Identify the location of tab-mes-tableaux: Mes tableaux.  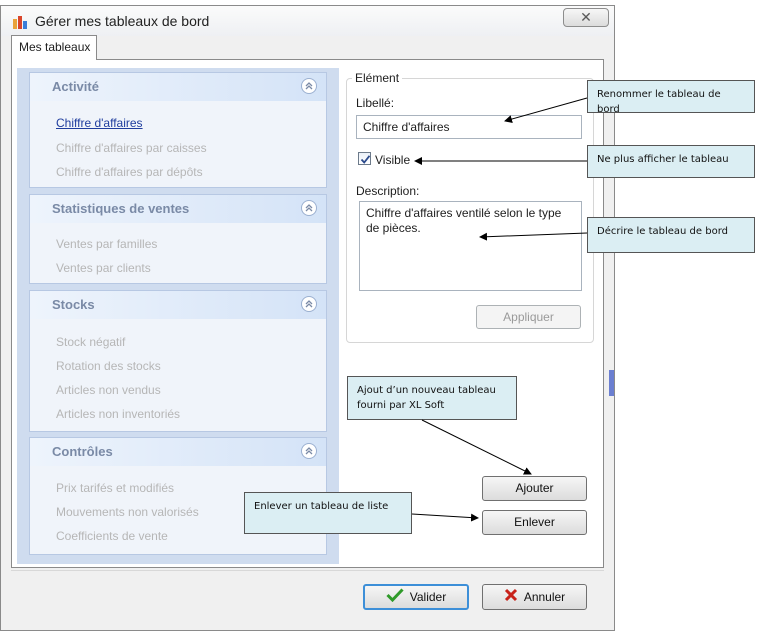
(54, 47).